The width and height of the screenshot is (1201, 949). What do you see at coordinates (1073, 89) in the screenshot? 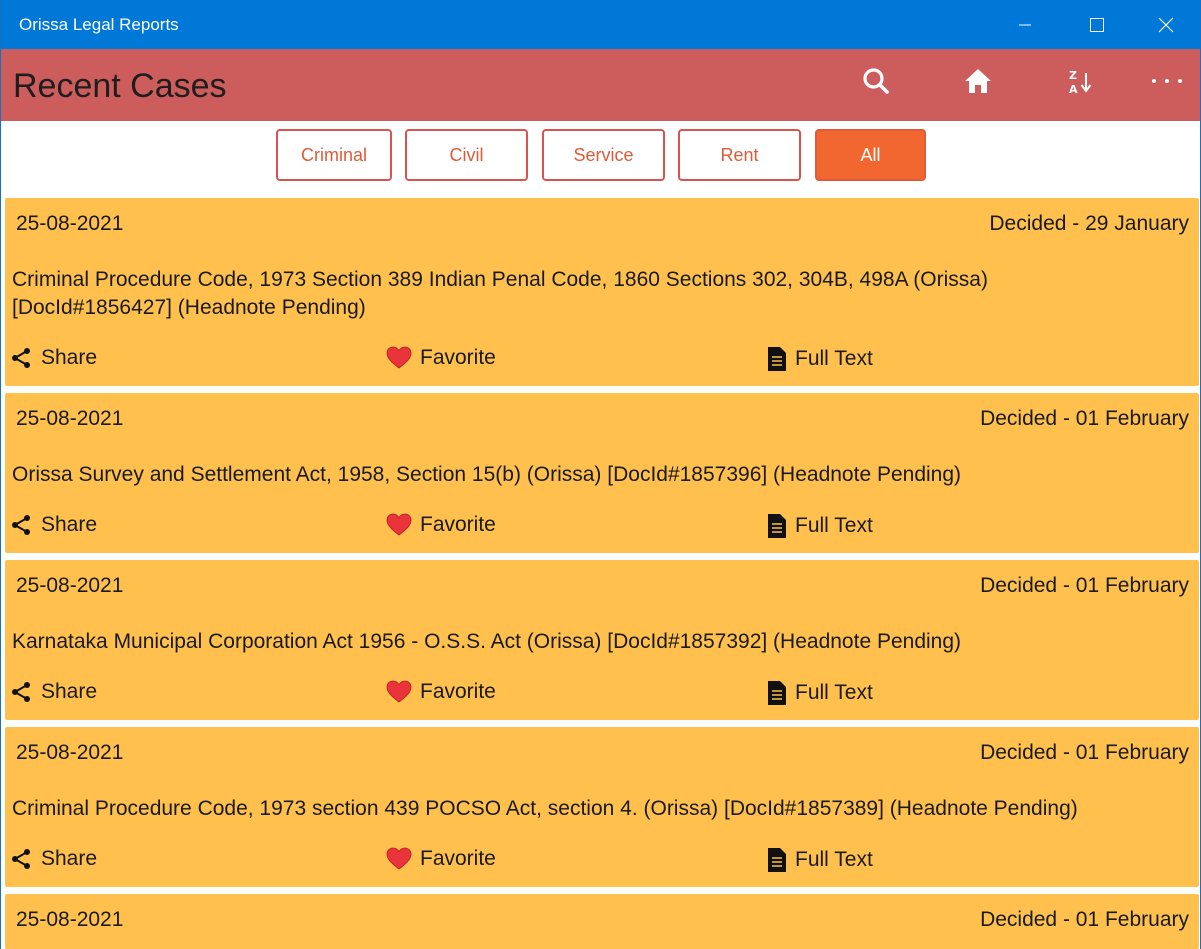
I see `svg-text: A` at bounding box center [1073, 89].